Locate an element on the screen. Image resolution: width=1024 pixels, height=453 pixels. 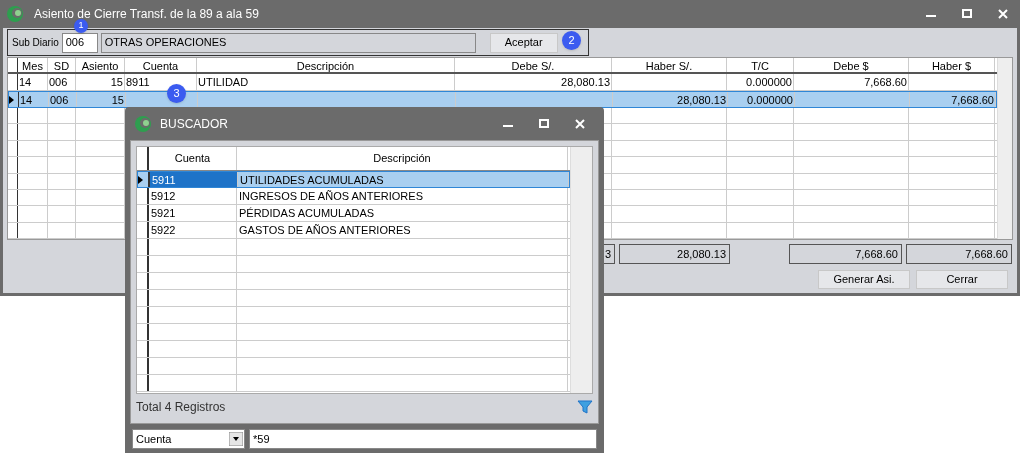
grid-row: 5912 INGRESOS DE AÑOS ANTERIORES is located at coordinates (353, 196).